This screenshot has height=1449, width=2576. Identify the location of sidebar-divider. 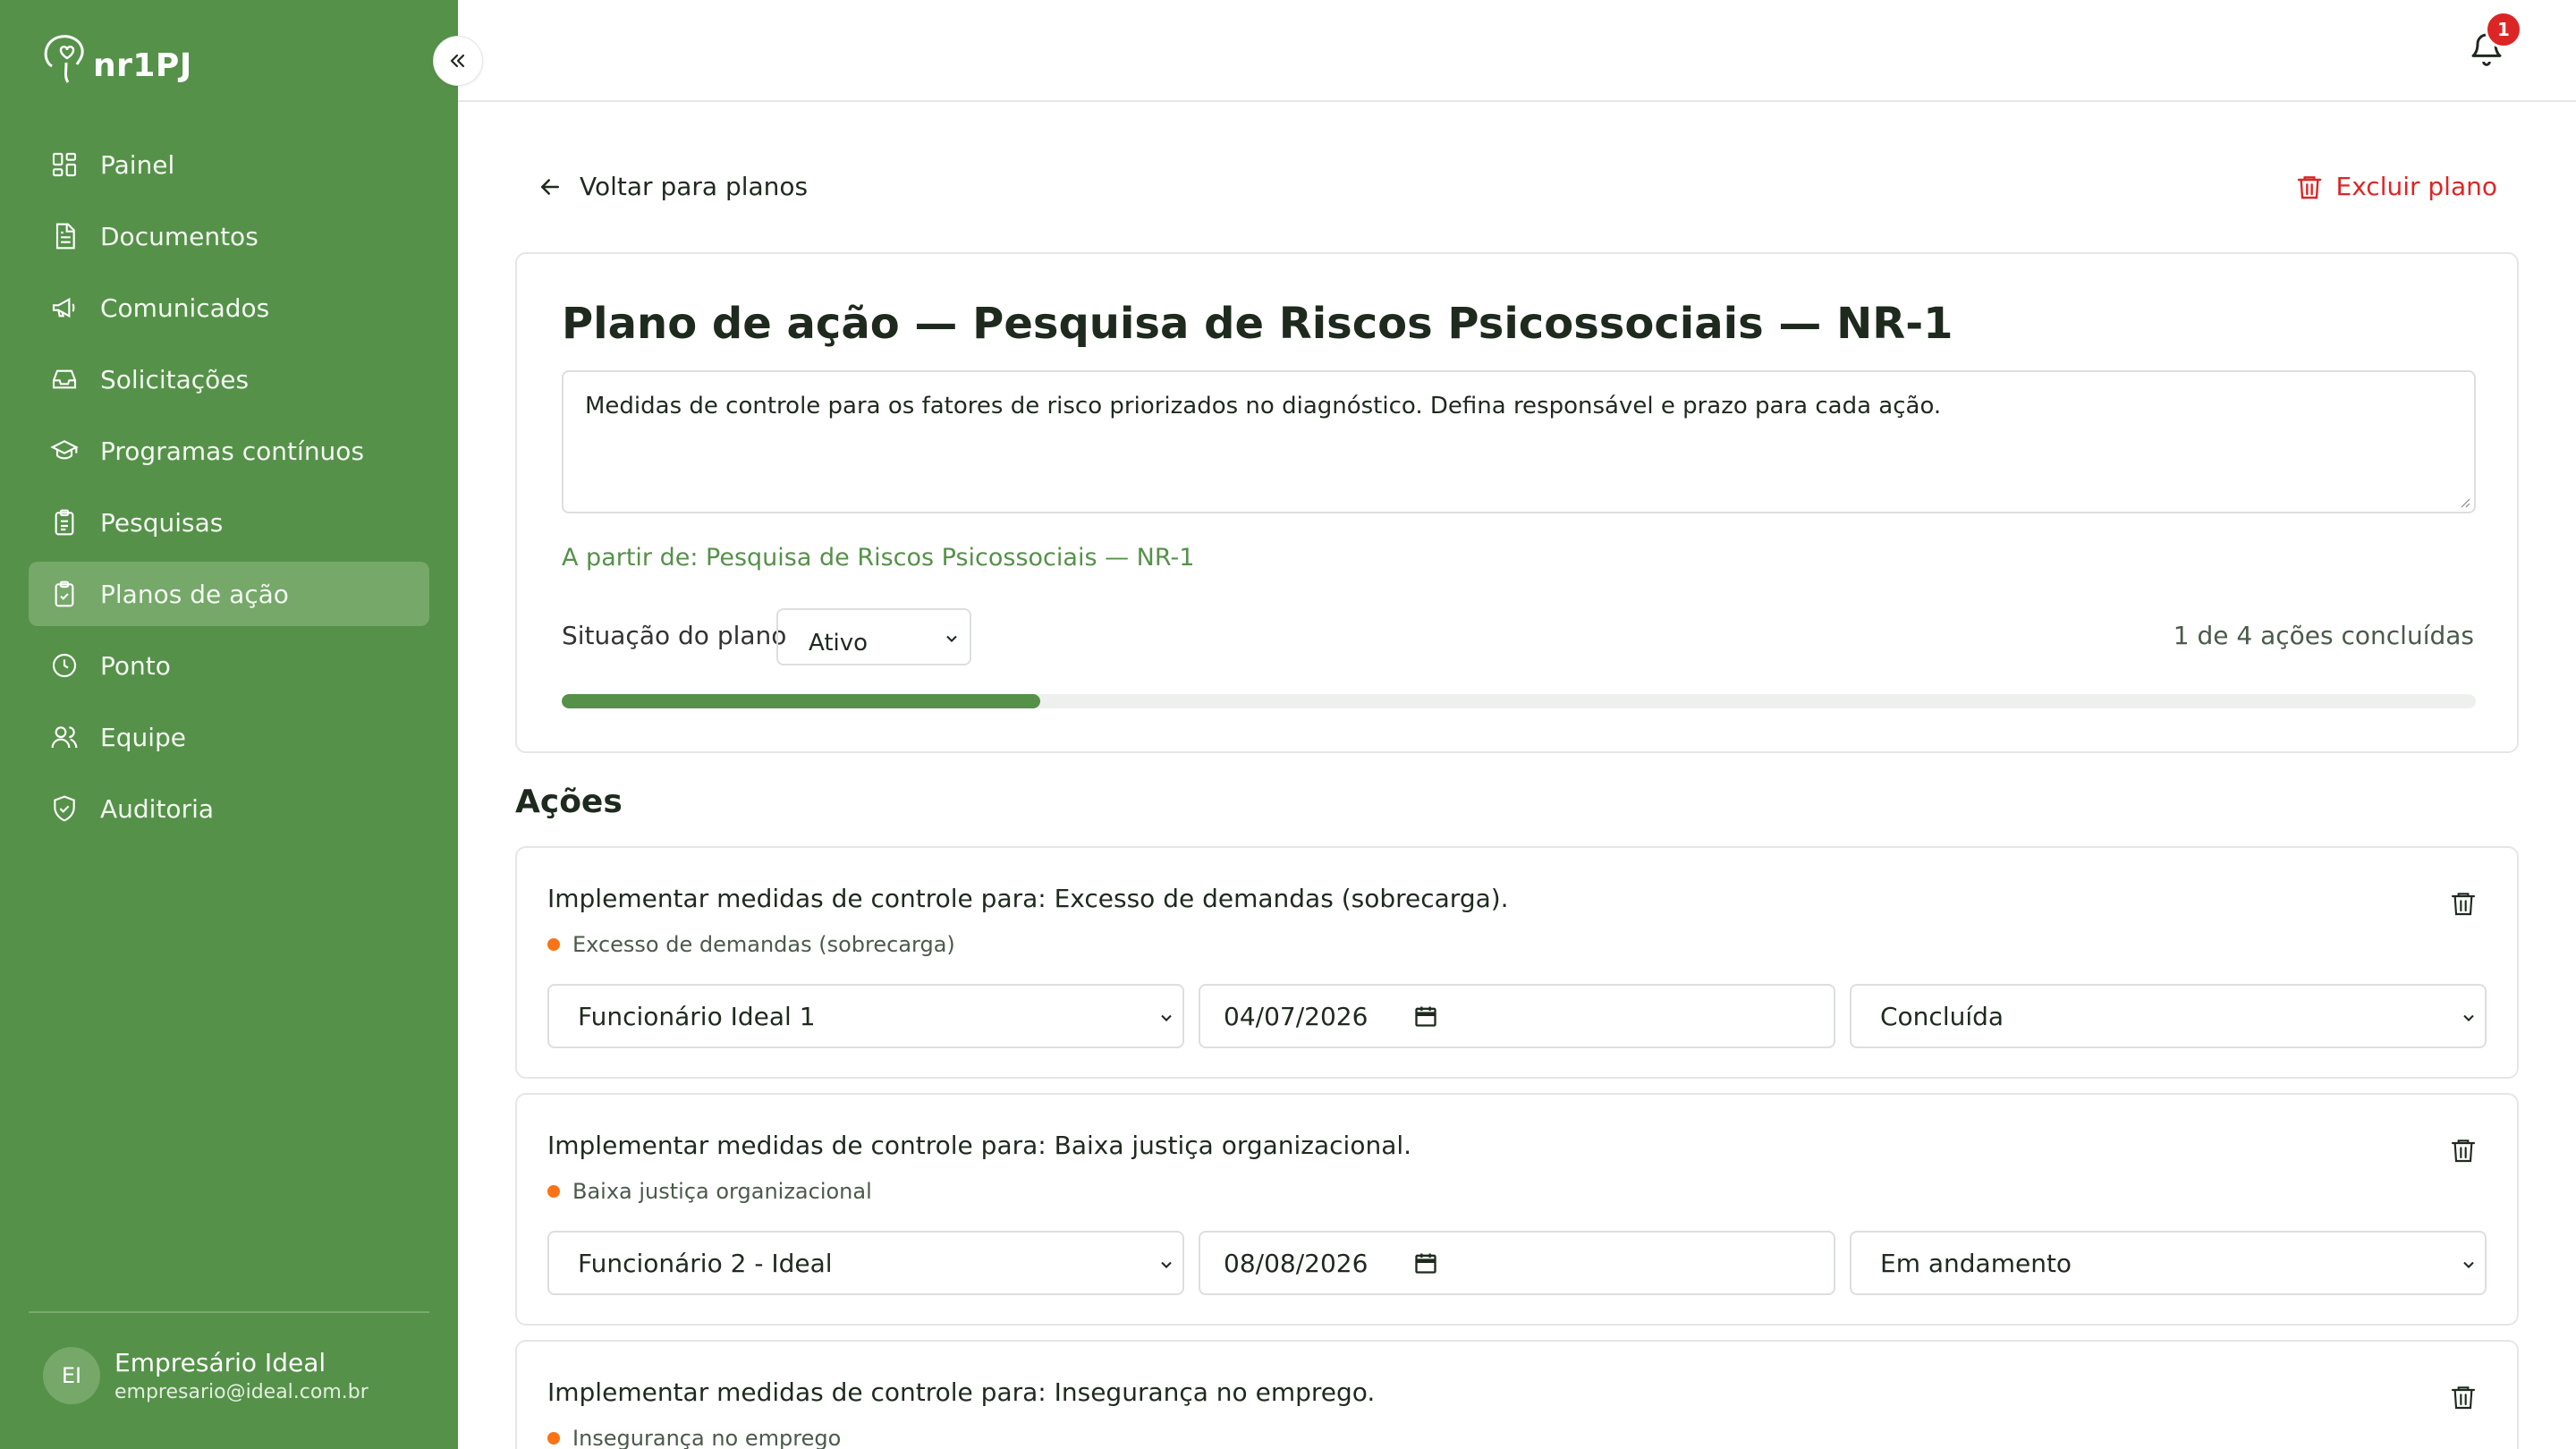
(229, 1312).